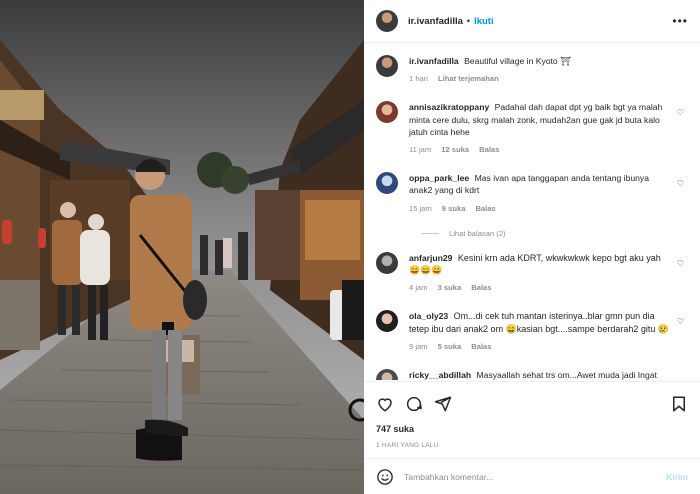 The width and height of the screenshot is (700, 494). I want to click on comment-likes: 3 suka, so click(450, 288).